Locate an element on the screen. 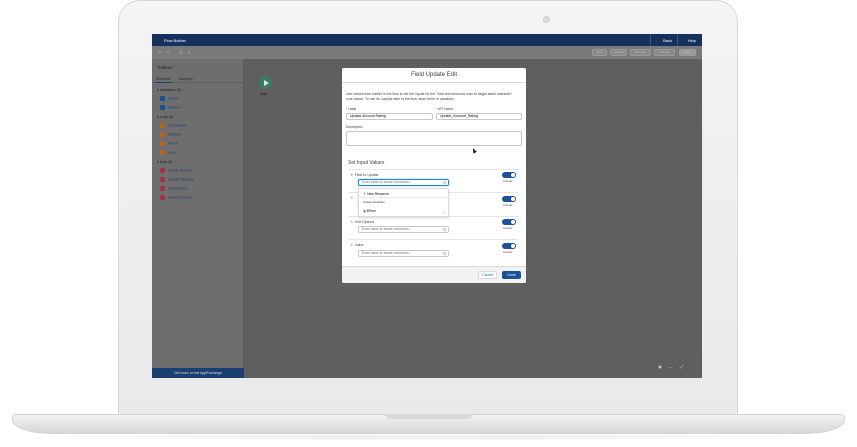 Image resolution: width=857 pixels, height=447 pixels. description-textarea is located at coordinates (434, 138).